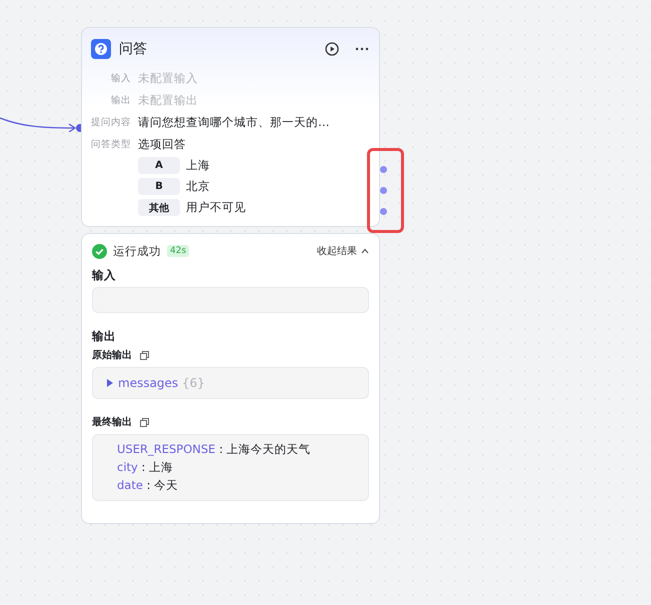 This screenshot has height=605, width=651. Describe the element at coordinates (162, 144) in the screenshot. I see `field-value: 选项回答` at that location.